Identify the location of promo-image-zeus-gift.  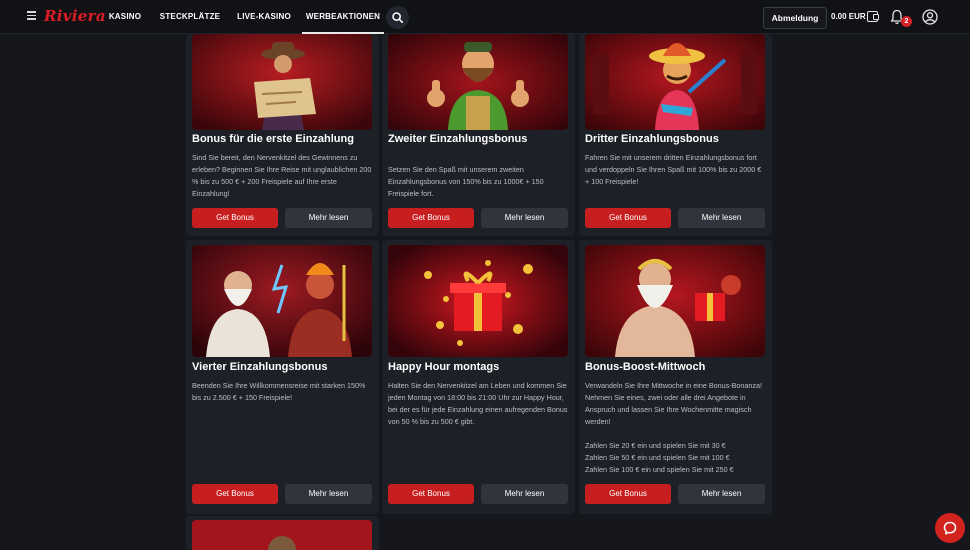
(675, 301).